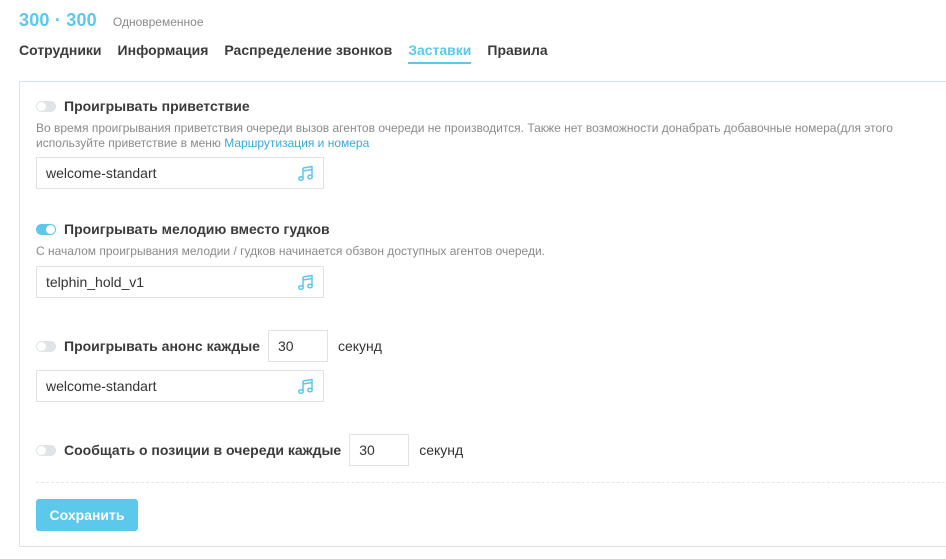  I want to click on page-header: 300 · 300 Одновременное, so click(111, 20).